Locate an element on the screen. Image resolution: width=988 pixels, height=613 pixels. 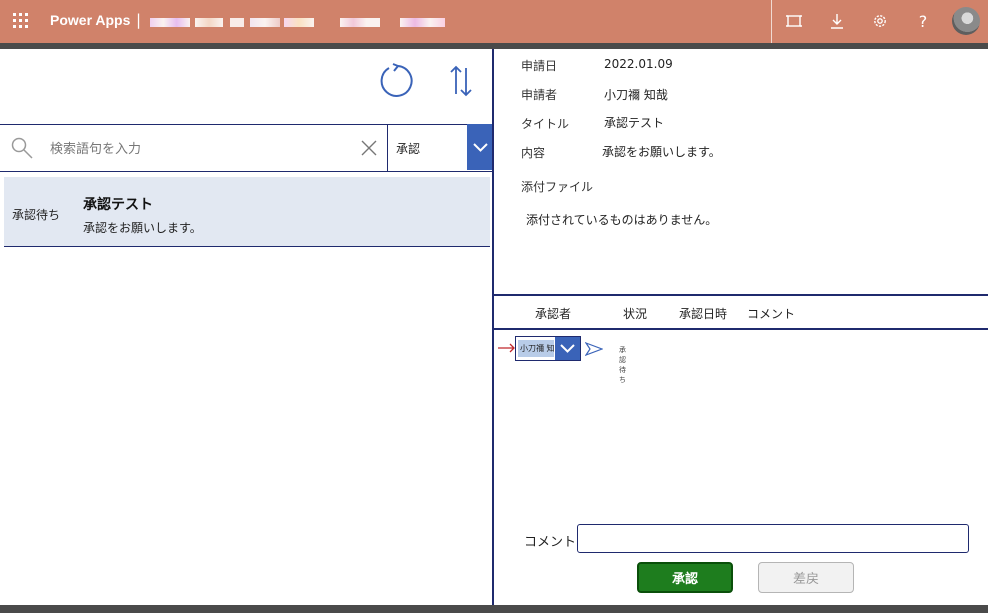
approve-button: 承認 is located at coordinates (685, 577).